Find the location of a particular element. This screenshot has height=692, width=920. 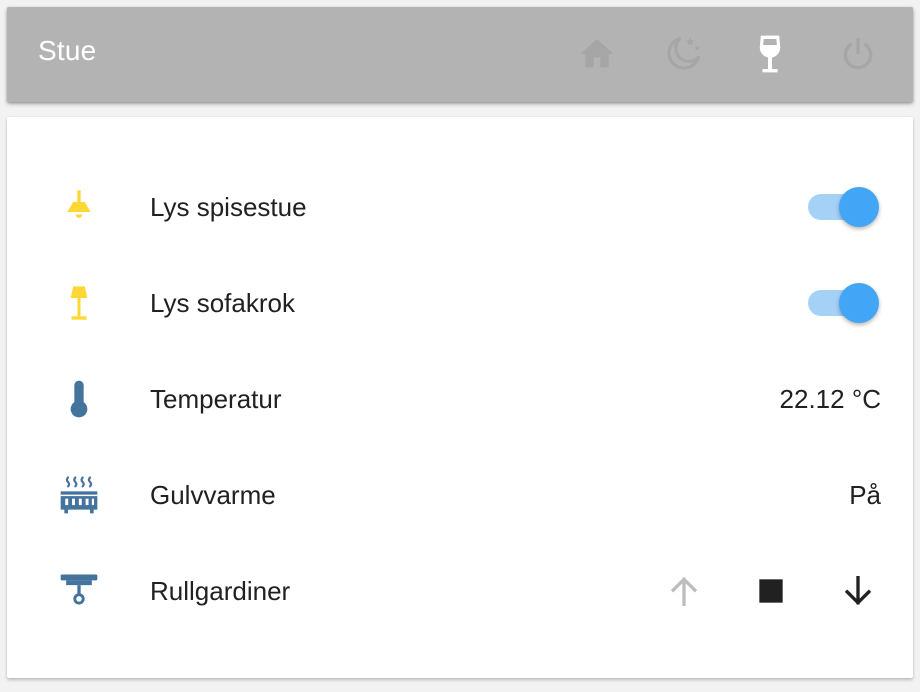

arrow-up-icon is located at coordinates (684, 591).